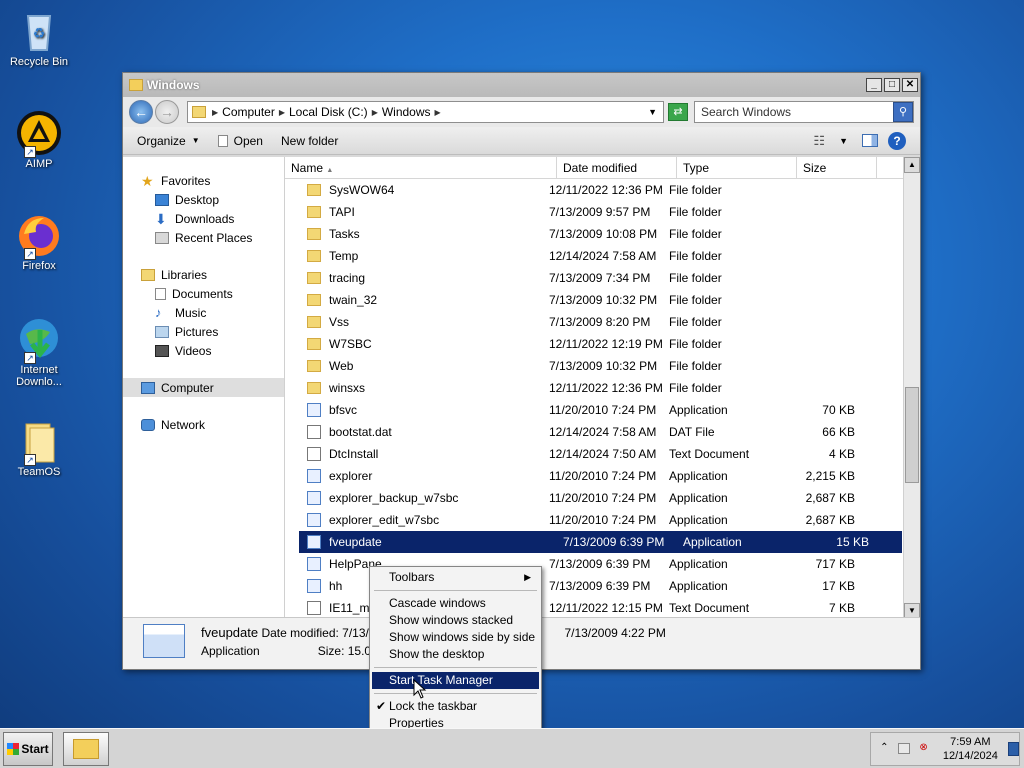 This screenshot has width=1024, height=768. Describe the element at coordinates (141, 112) in the screenshot. I see `back-button: ←` at that location.